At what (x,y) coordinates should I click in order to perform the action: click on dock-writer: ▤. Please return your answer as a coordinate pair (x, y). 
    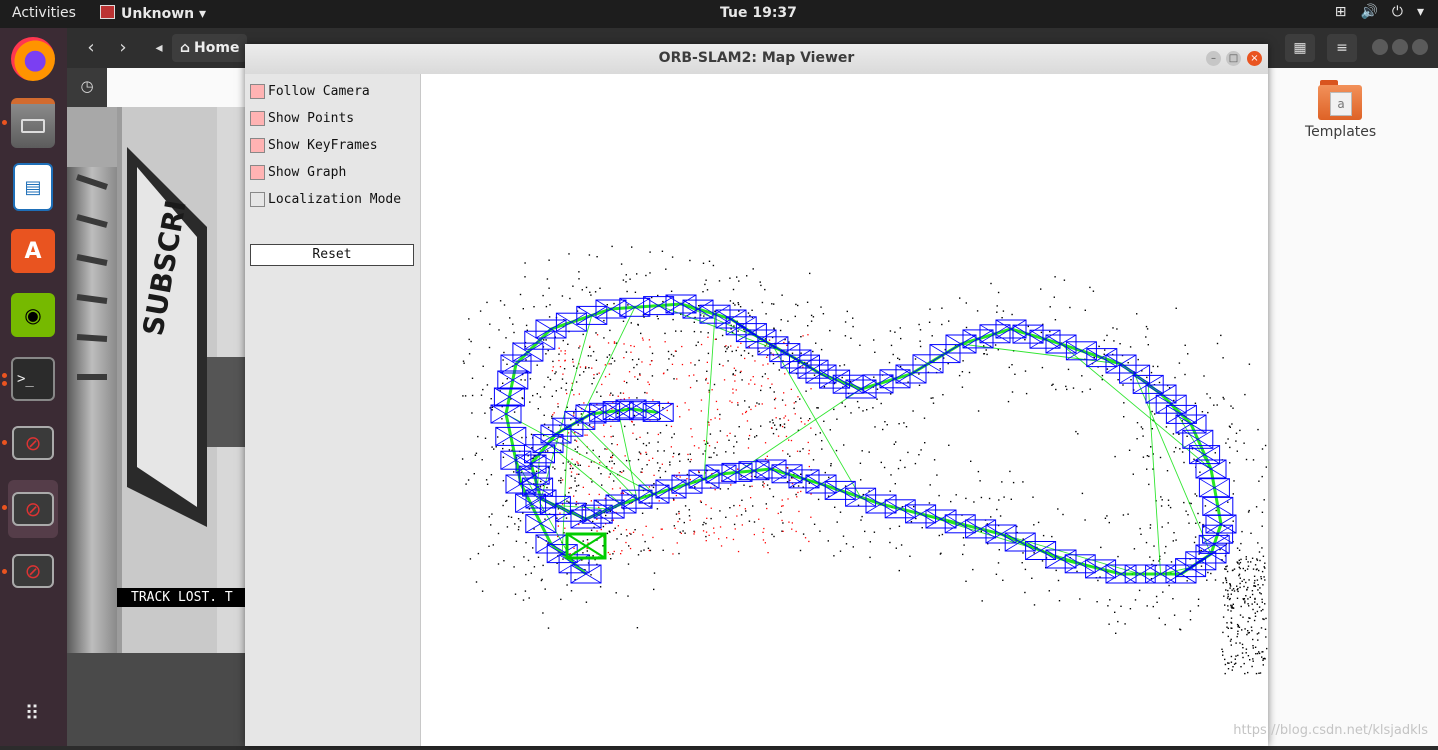
    Looking at the image, I should click on (33, 187).